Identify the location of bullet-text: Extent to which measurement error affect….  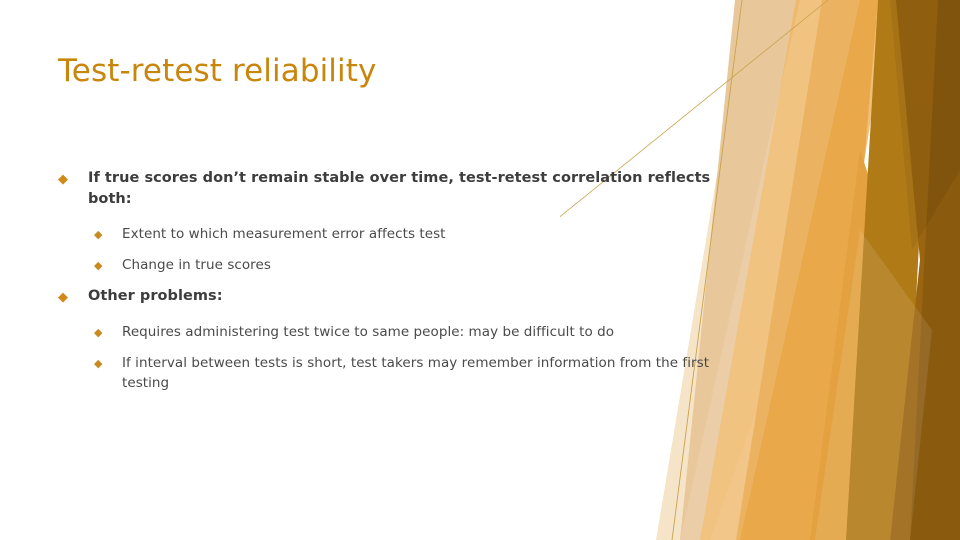
(284, 234).